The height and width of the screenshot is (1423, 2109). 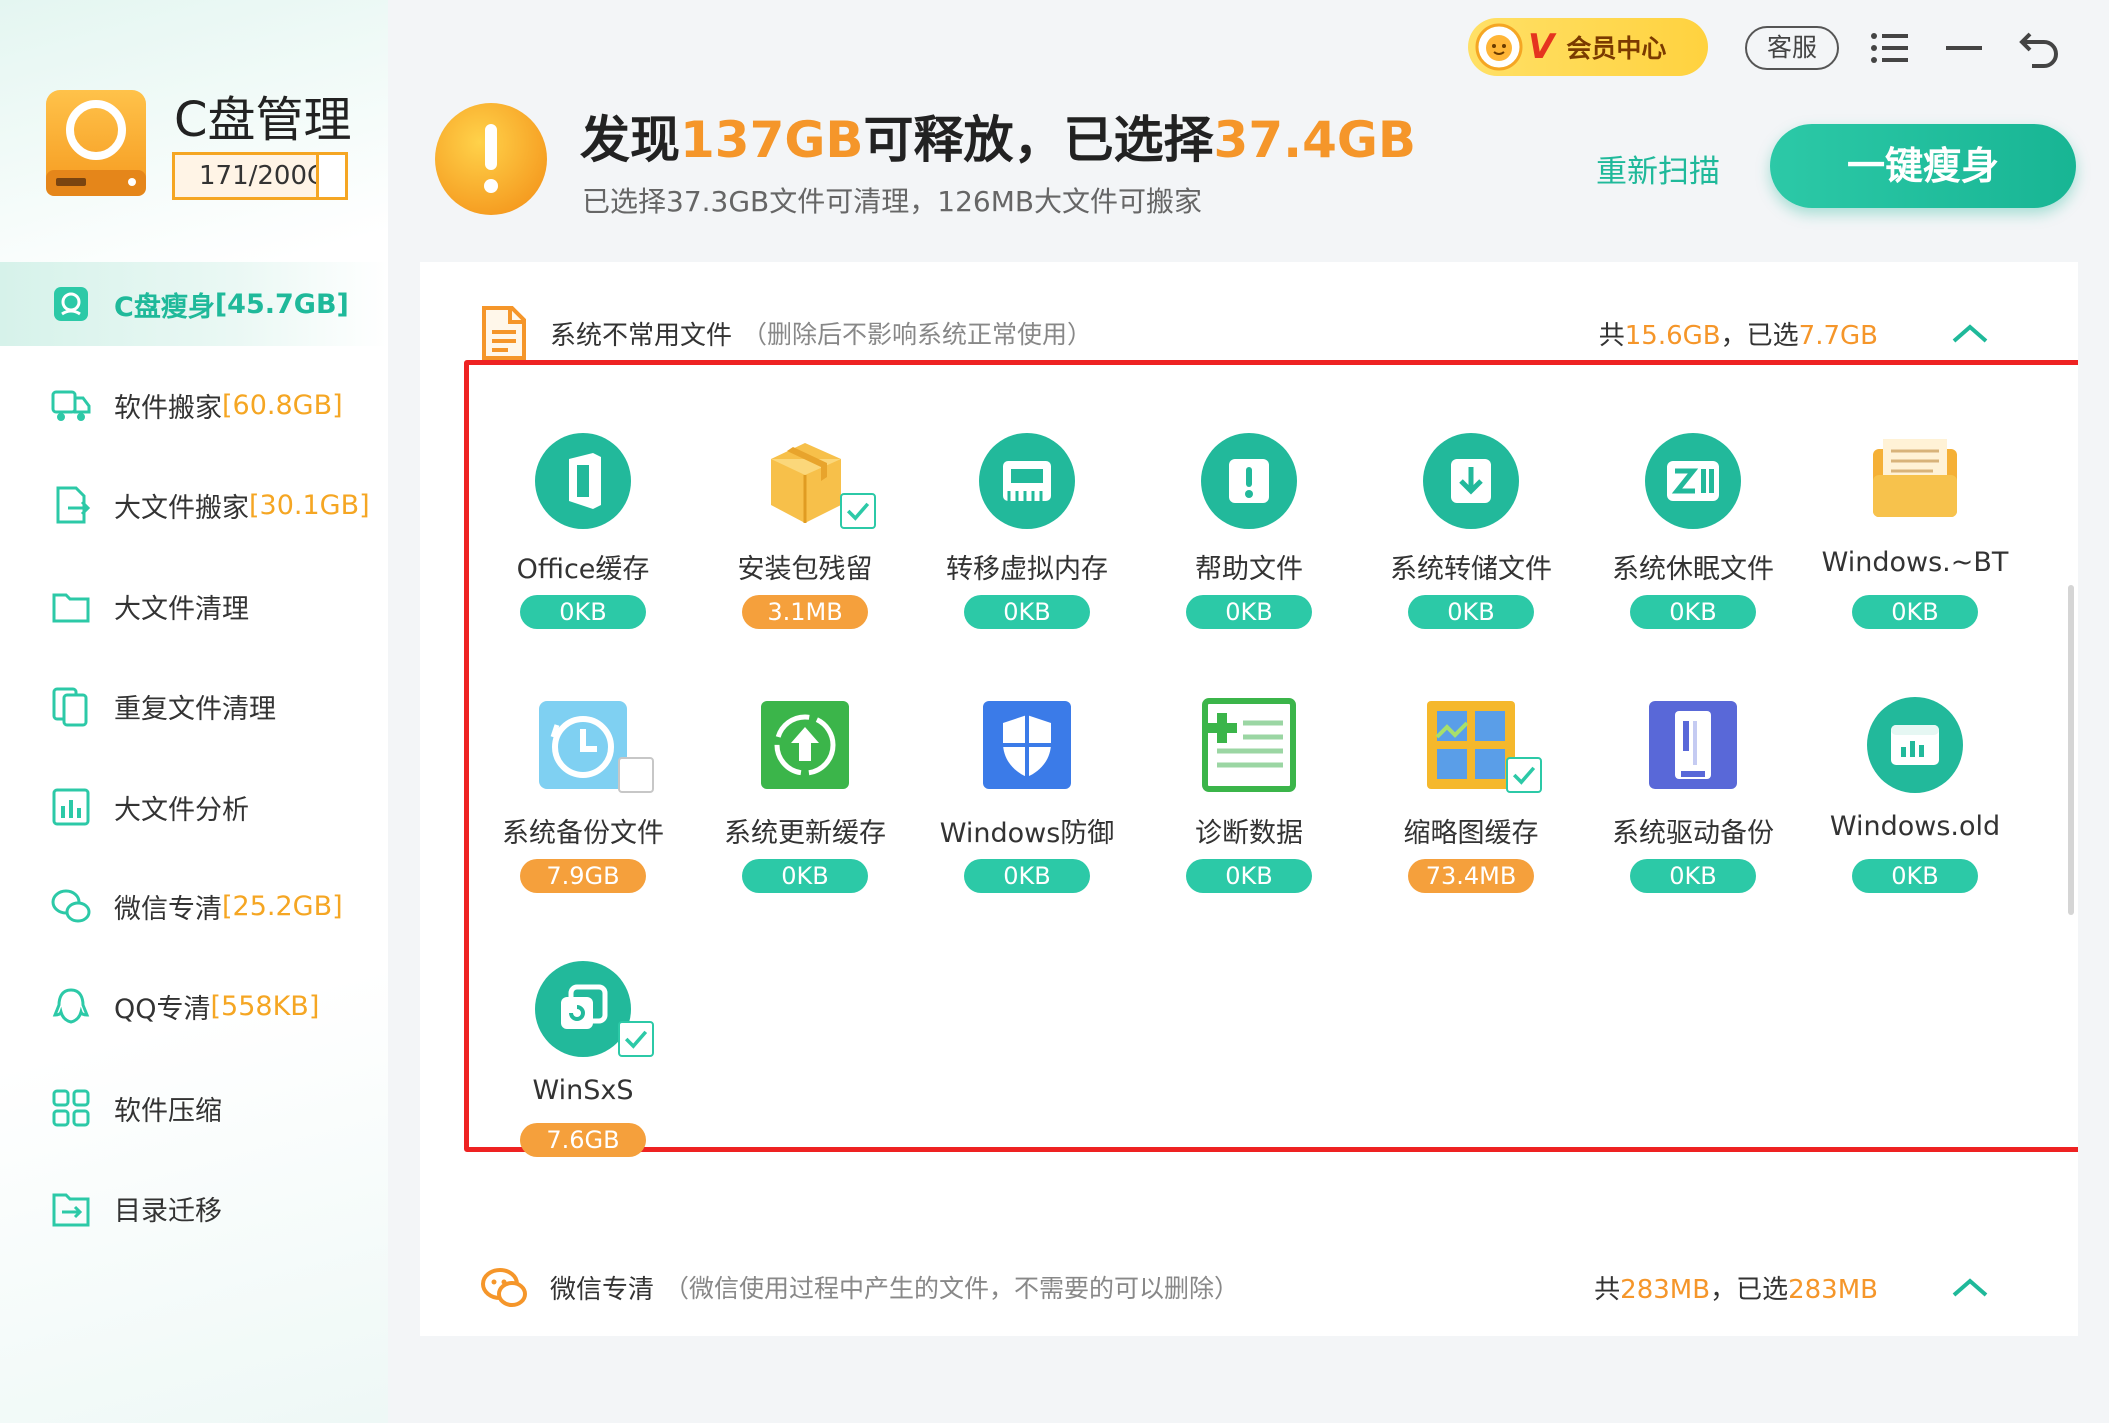 I want to click on tile-name: 帮助文件, so click(x=1249, y=569).